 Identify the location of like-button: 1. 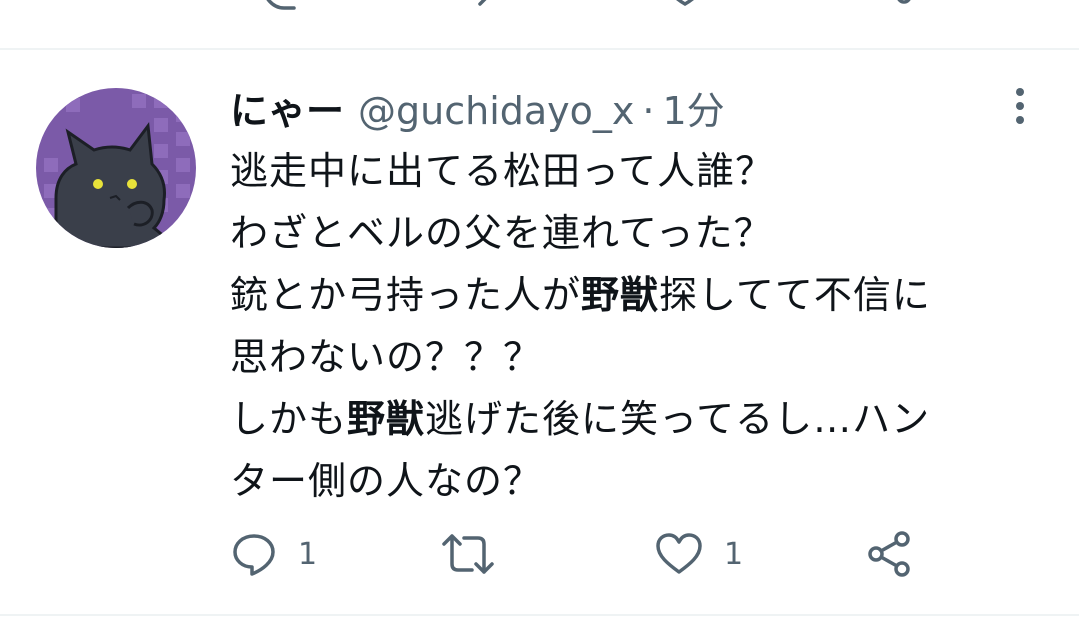
(698, 554).